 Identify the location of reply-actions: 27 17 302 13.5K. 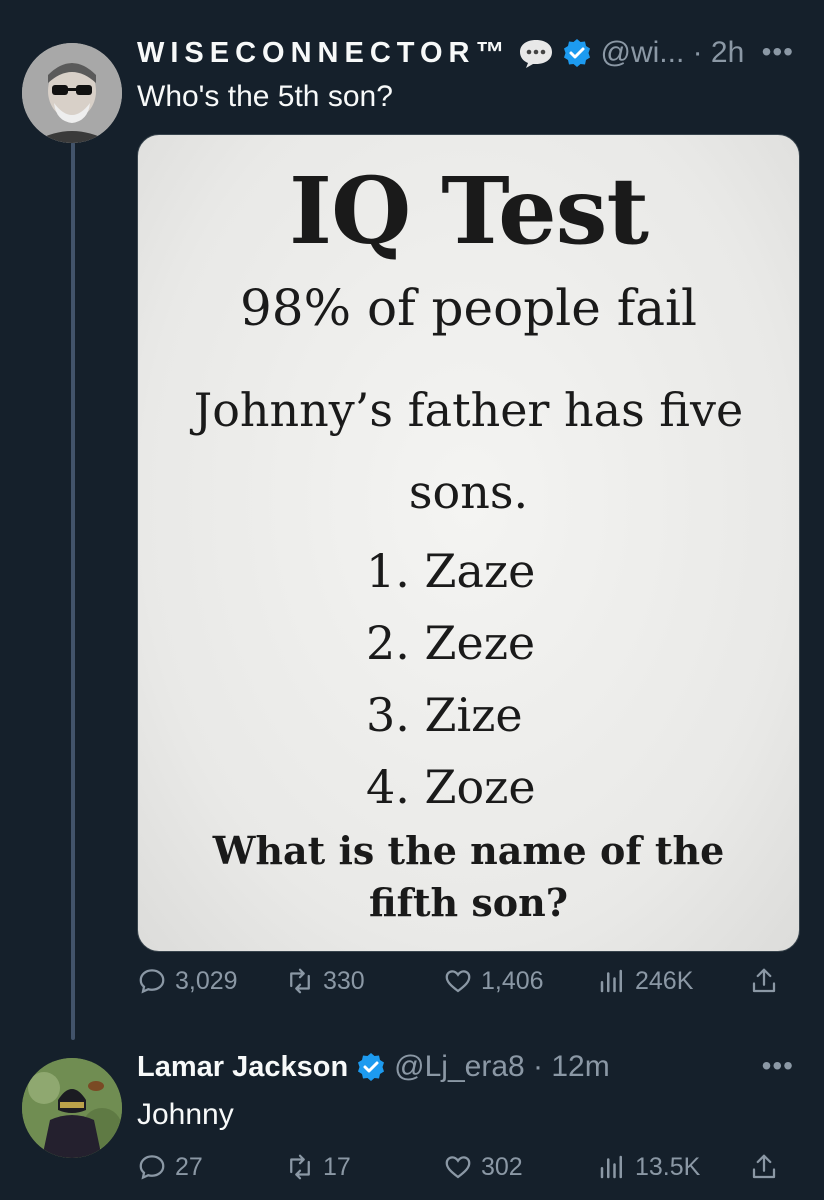
(465, 1172).